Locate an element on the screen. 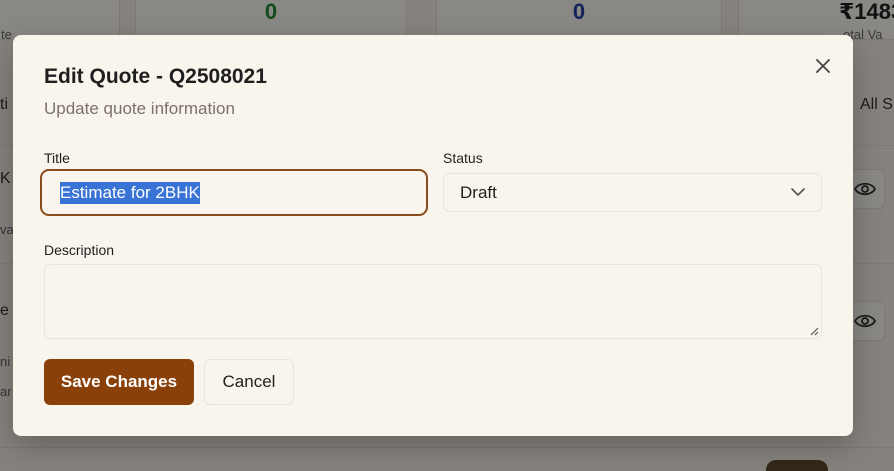 This screenshot has height=471, width=894. status-select: Draft is located at coordinates (632, 192).